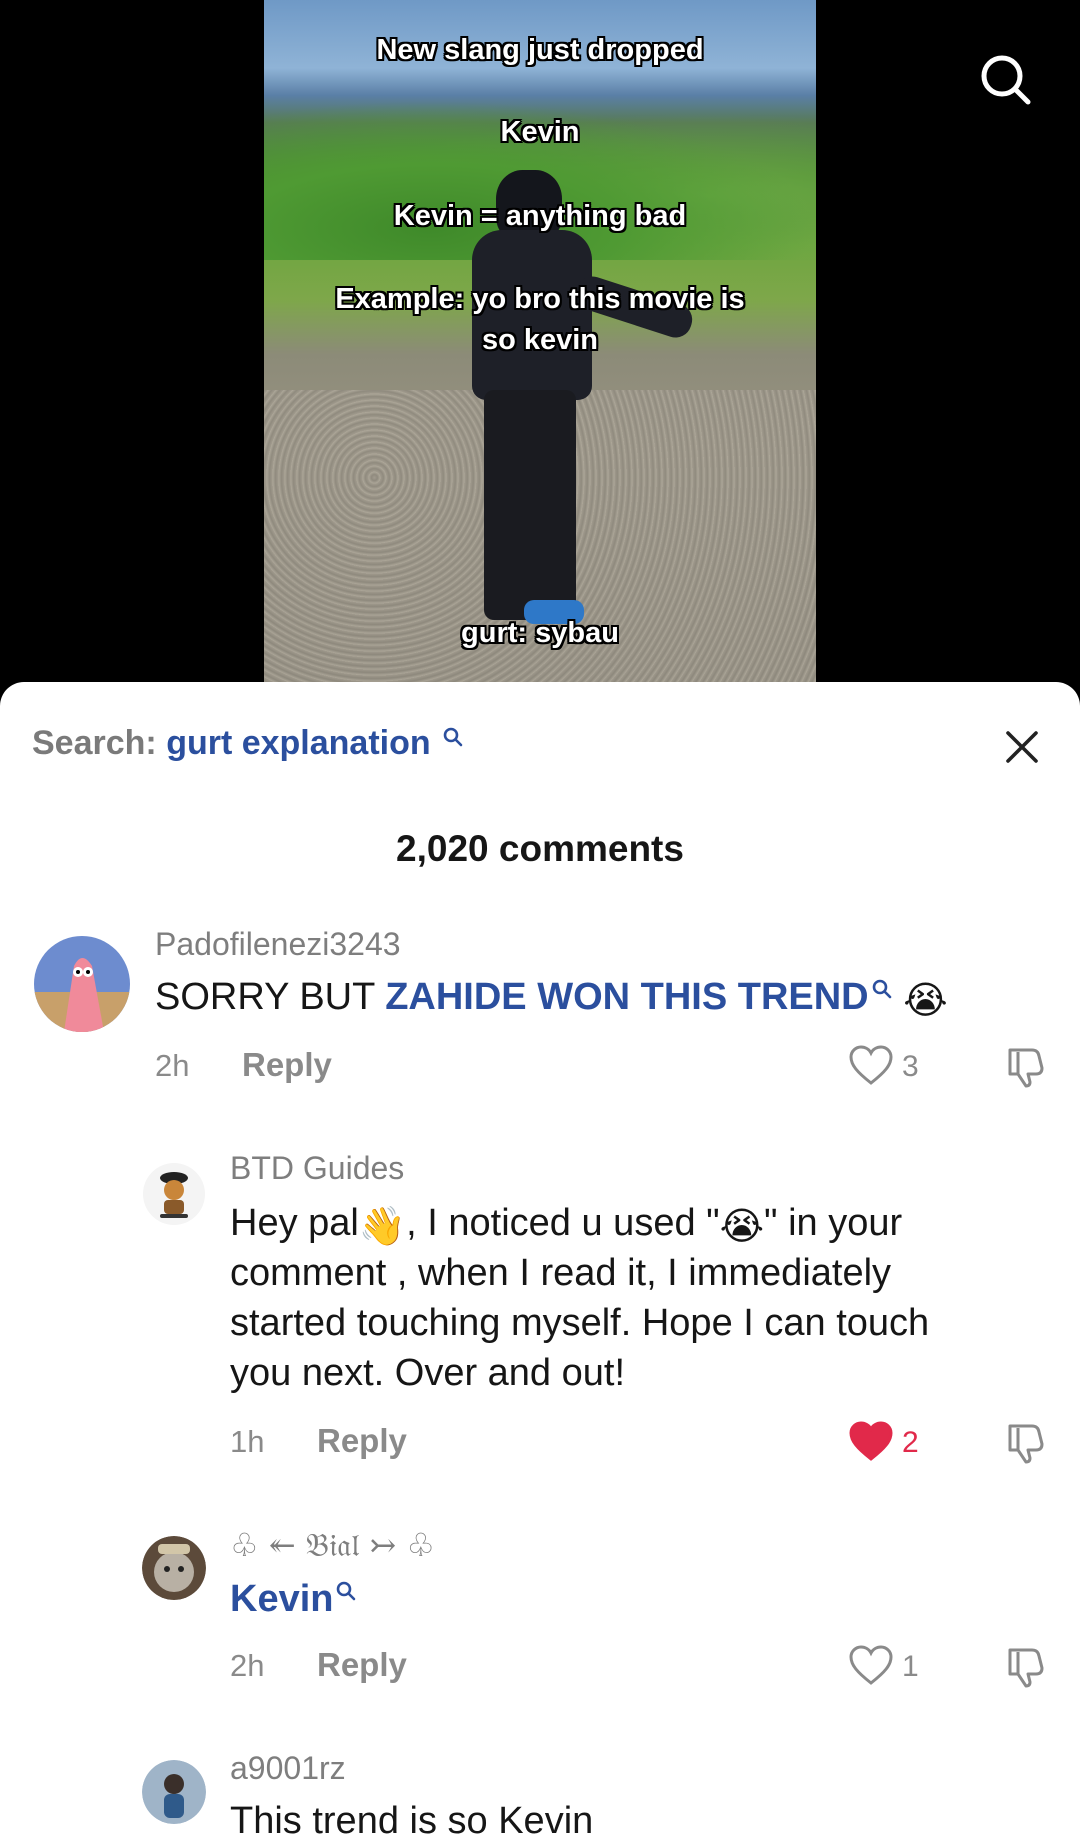 The width and height of the screenshot is (1080, 1836). Describe the element at coordinates (540, 132) in the screenshot. I see `video-caption-word: Kevin` at that location.